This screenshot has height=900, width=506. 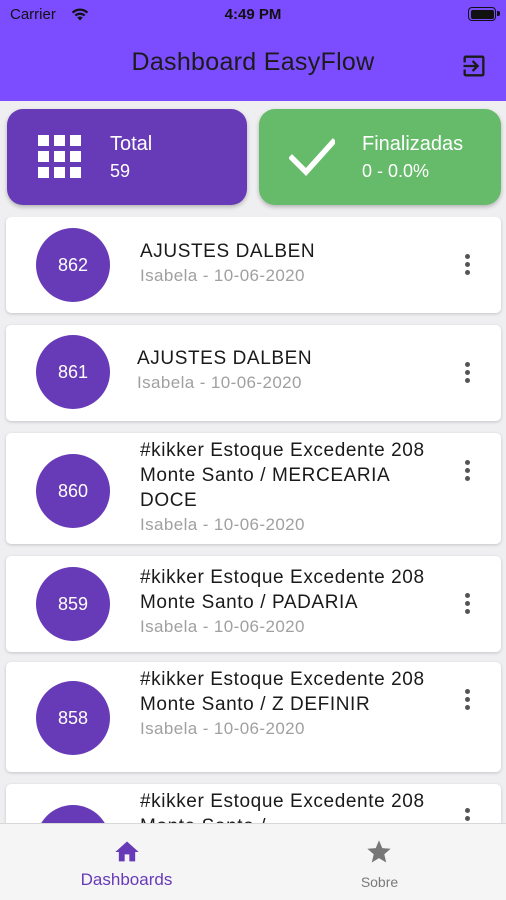 What do you see at coordinates (312, 157) in the screenshot?
I see `check-icon` at bounding box center [312, 157].